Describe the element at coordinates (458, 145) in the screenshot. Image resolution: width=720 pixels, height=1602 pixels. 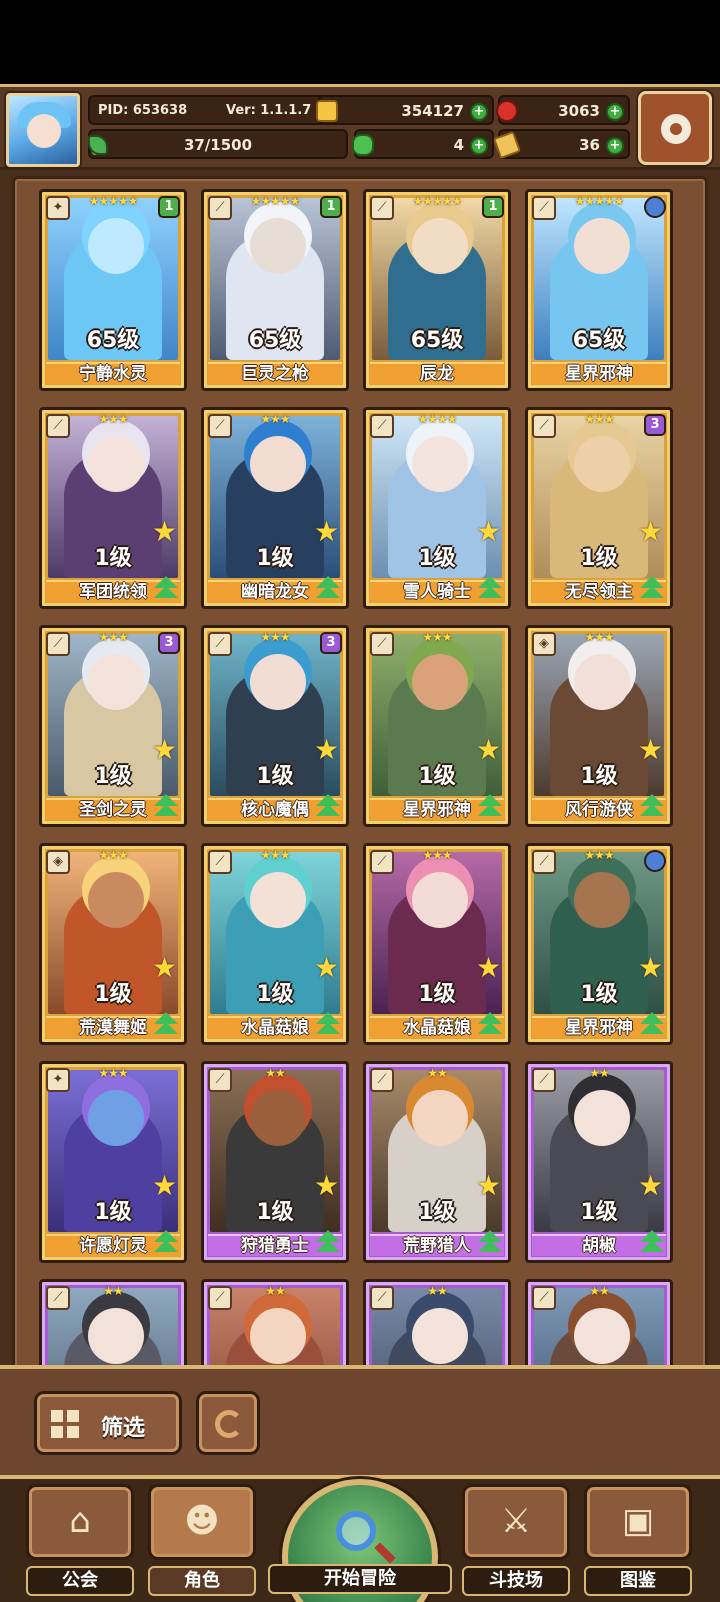
I see `clover-value: 4` at that location.